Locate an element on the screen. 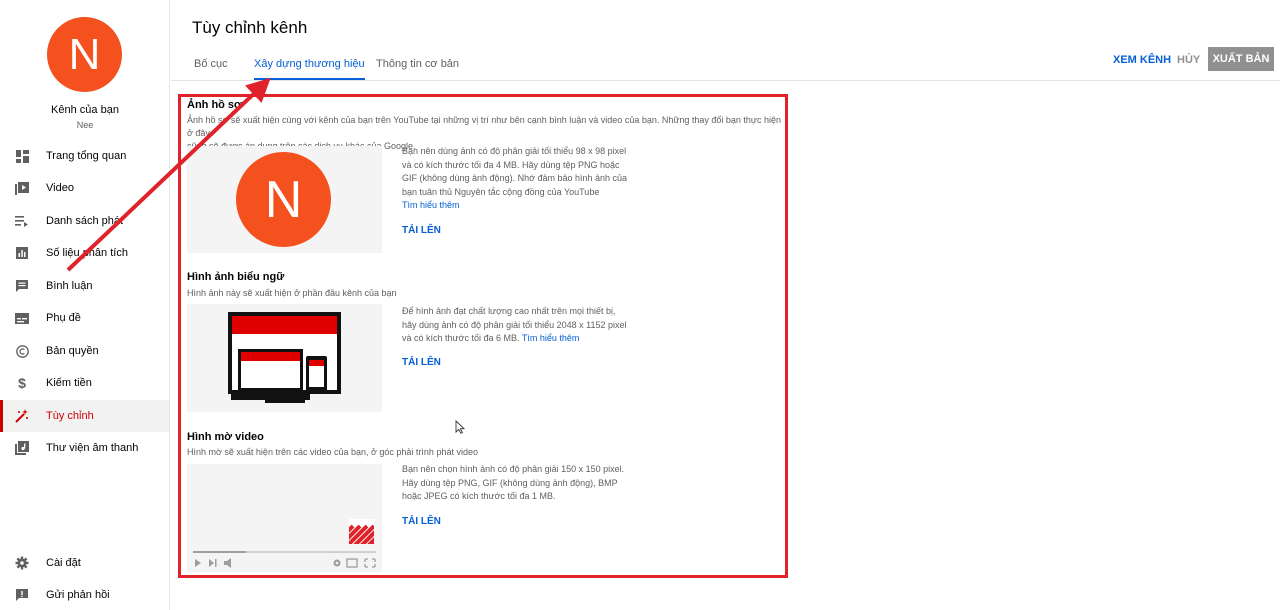  gear-icon is located at coordinates (22, 563).